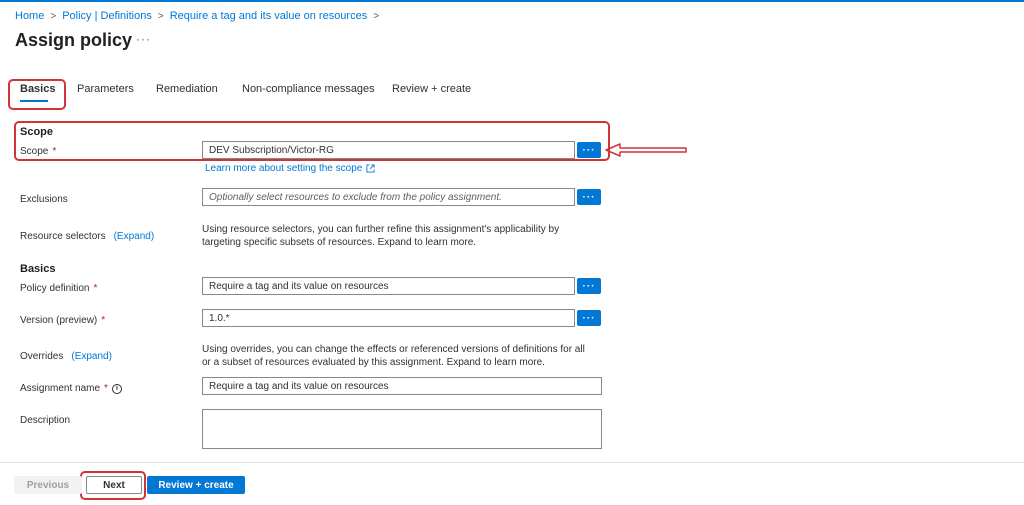  Describe the element at coordinates (37, 132) in the screenshot. I see `scope-section-title: Scope` at that location.